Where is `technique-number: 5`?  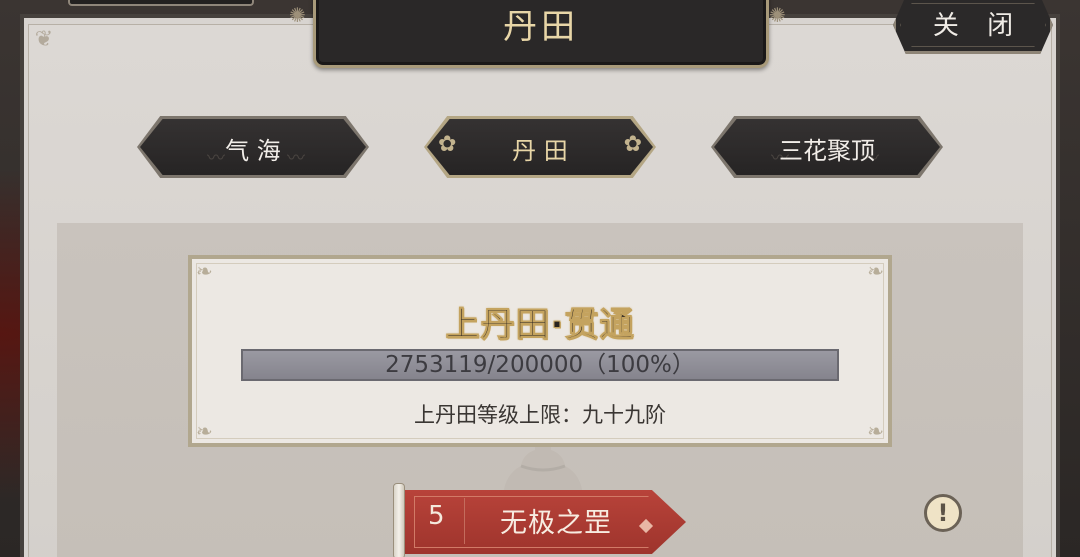 technique-number: 5 is located at coordinates (436, 516).